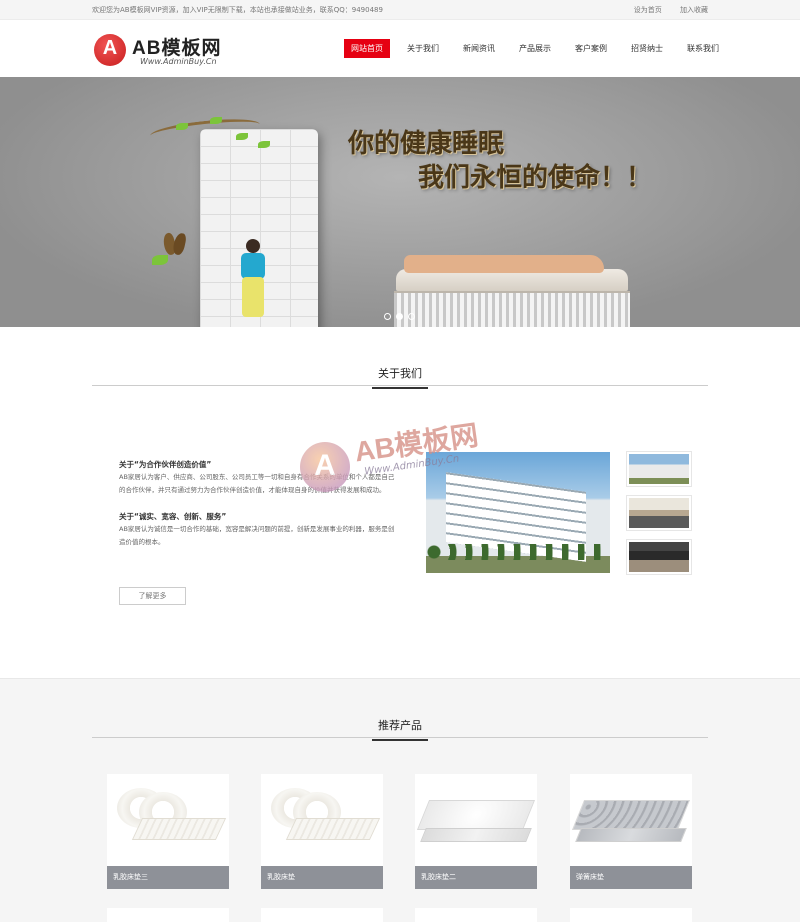 The height and width of the screenshot is (922, 800). Describe the element at coordinates (663, 10) in the screenshot. I see `top-links: 设为首页 加入收藏` at that location.